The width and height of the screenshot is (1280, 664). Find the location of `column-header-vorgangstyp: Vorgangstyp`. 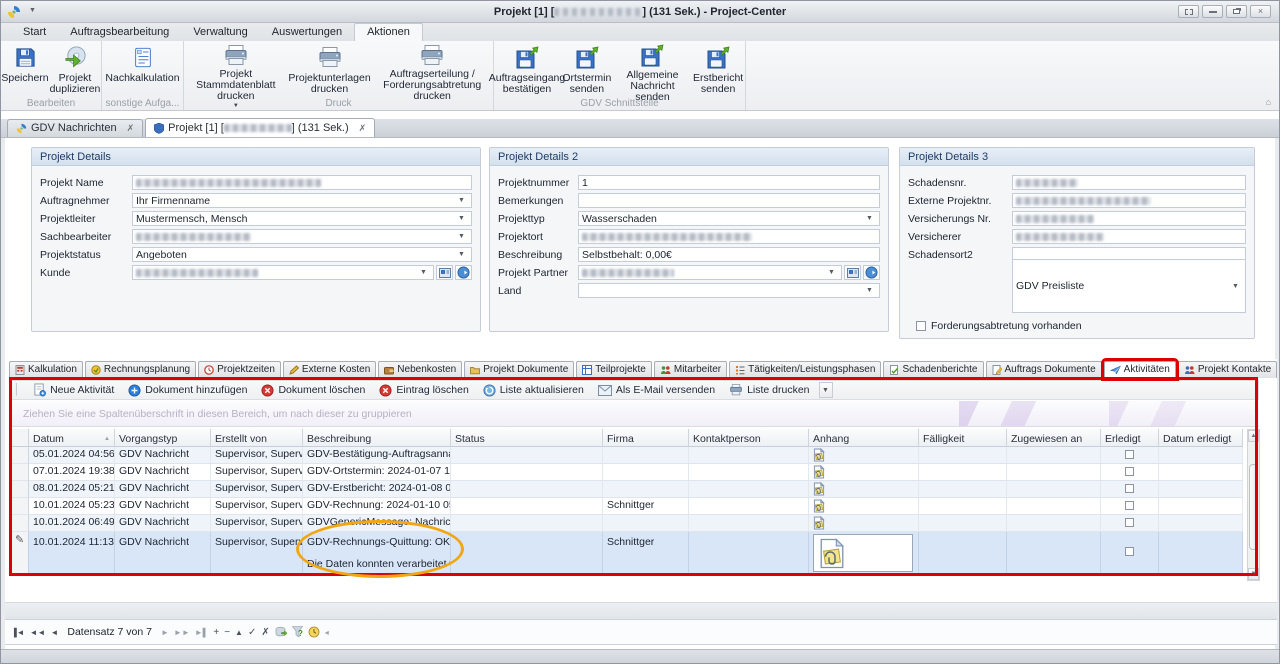

column-header-vorgangstyp: Vorgangstyp is located at coordinates (163, 438).